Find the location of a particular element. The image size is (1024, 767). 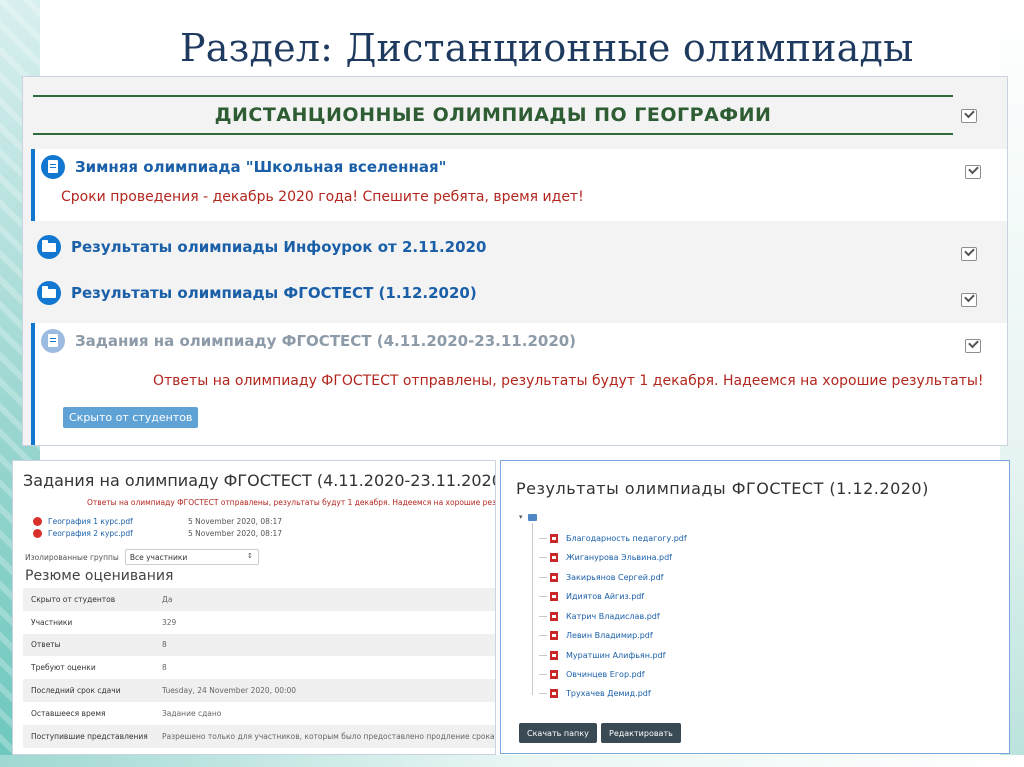

summary-key: Требуют оценки is located at coordinates (63, 668).